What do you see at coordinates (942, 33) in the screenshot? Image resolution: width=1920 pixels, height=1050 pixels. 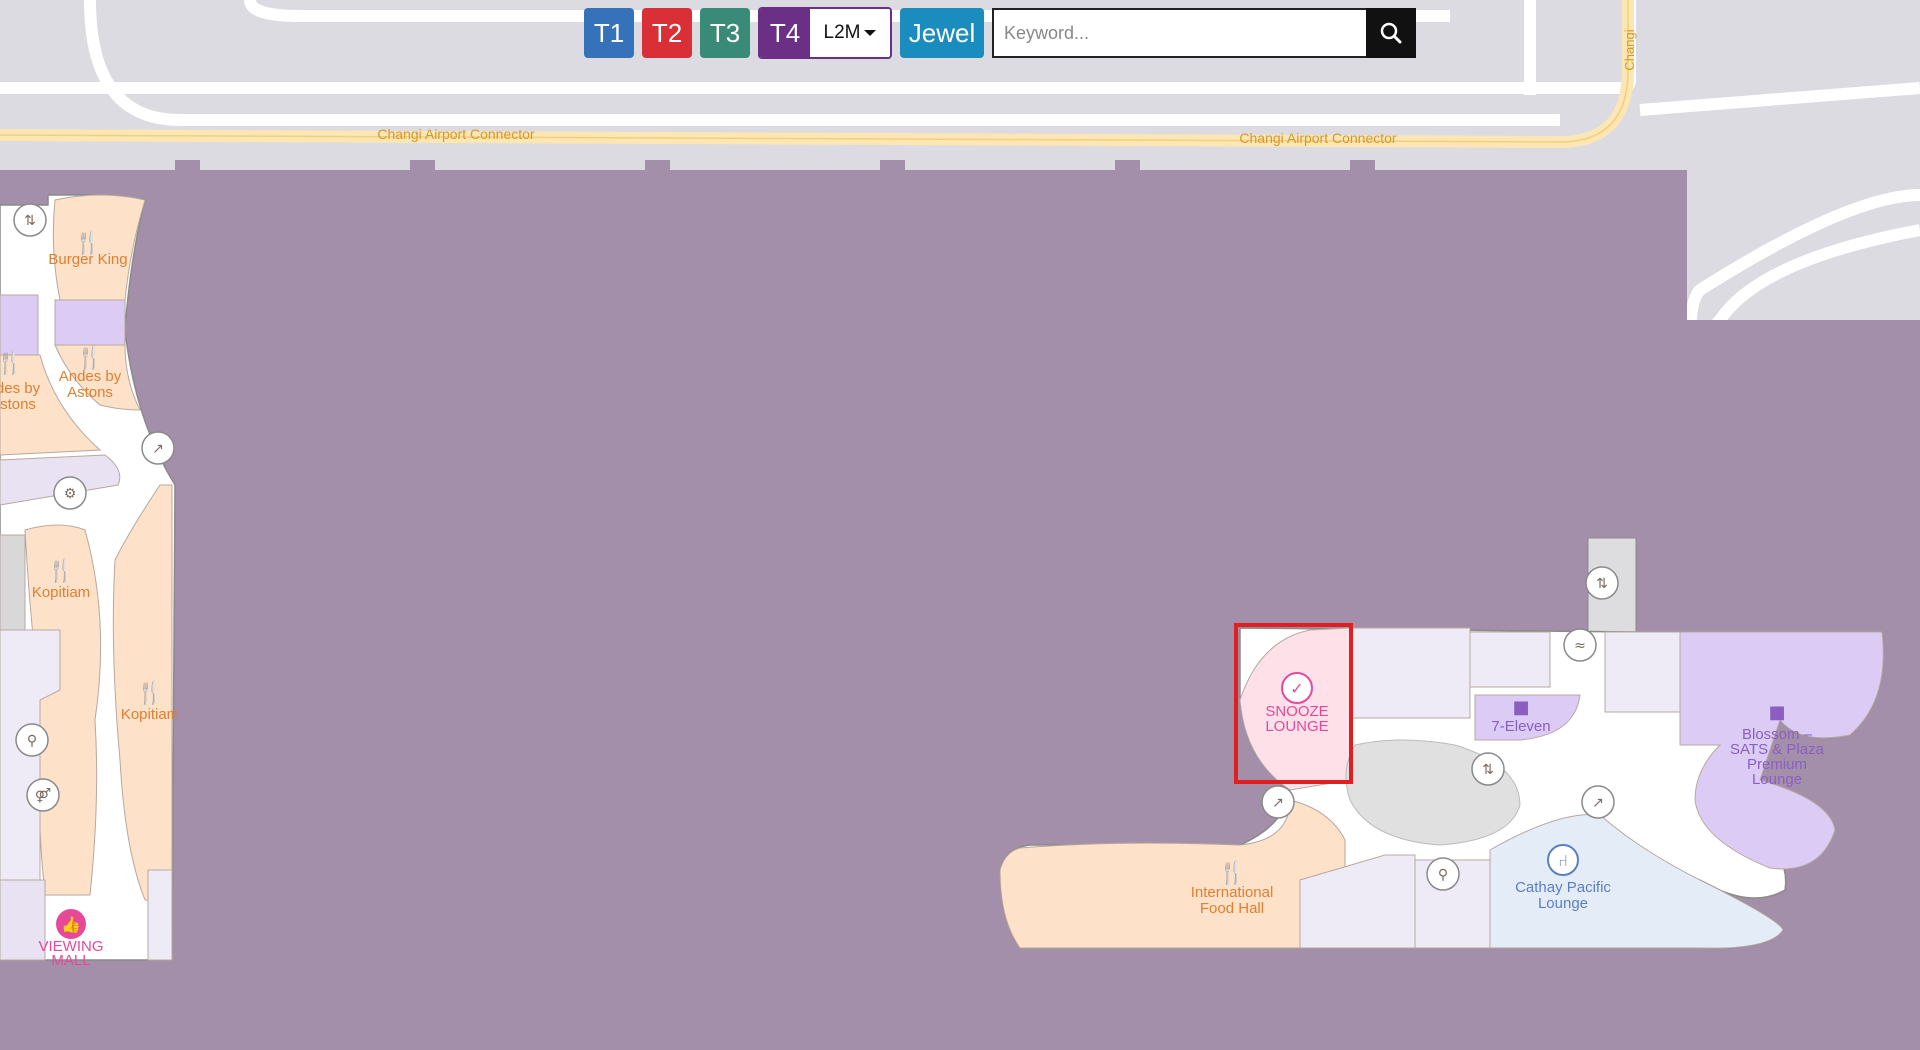 I see `jewel-button: Jewel` at bounding box center [942, 33].